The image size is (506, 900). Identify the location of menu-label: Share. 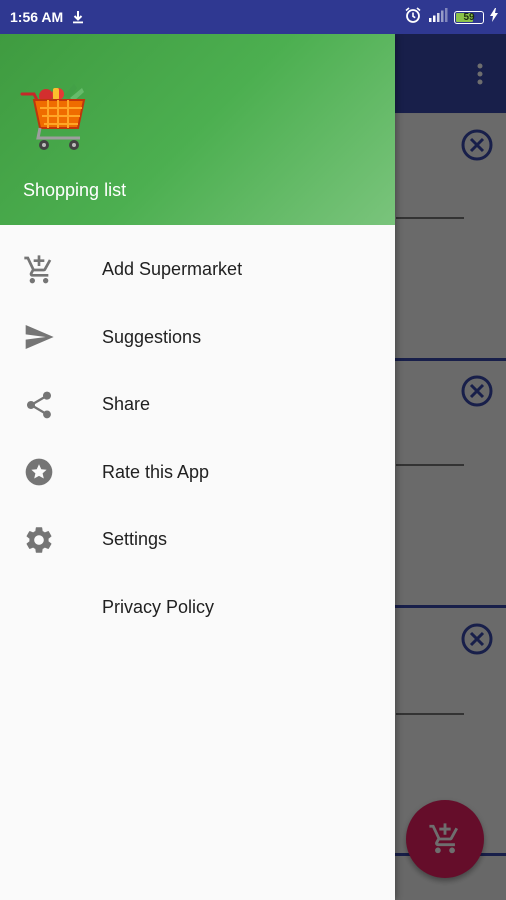
(126, 404).